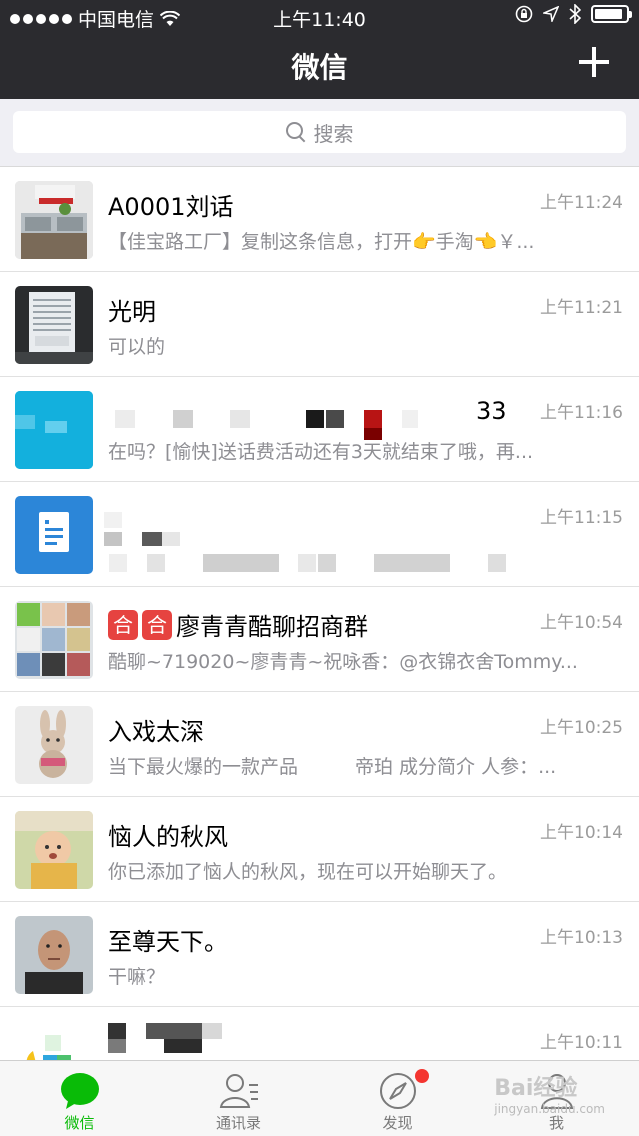 This screenshot has width=639, height=1136. What do you see at coordinates (575, 14) in the screenshot?
I see `bluetooth-icon` at bounding box center [575, 14].